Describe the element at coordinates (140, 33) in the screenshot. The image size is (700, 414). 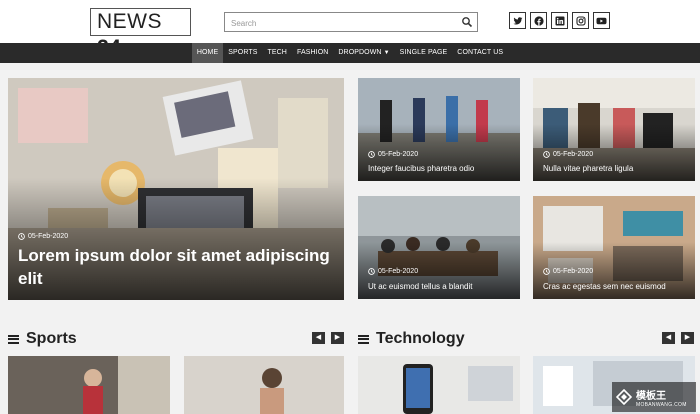
I see `site-logo: NEWS 24` at that location.